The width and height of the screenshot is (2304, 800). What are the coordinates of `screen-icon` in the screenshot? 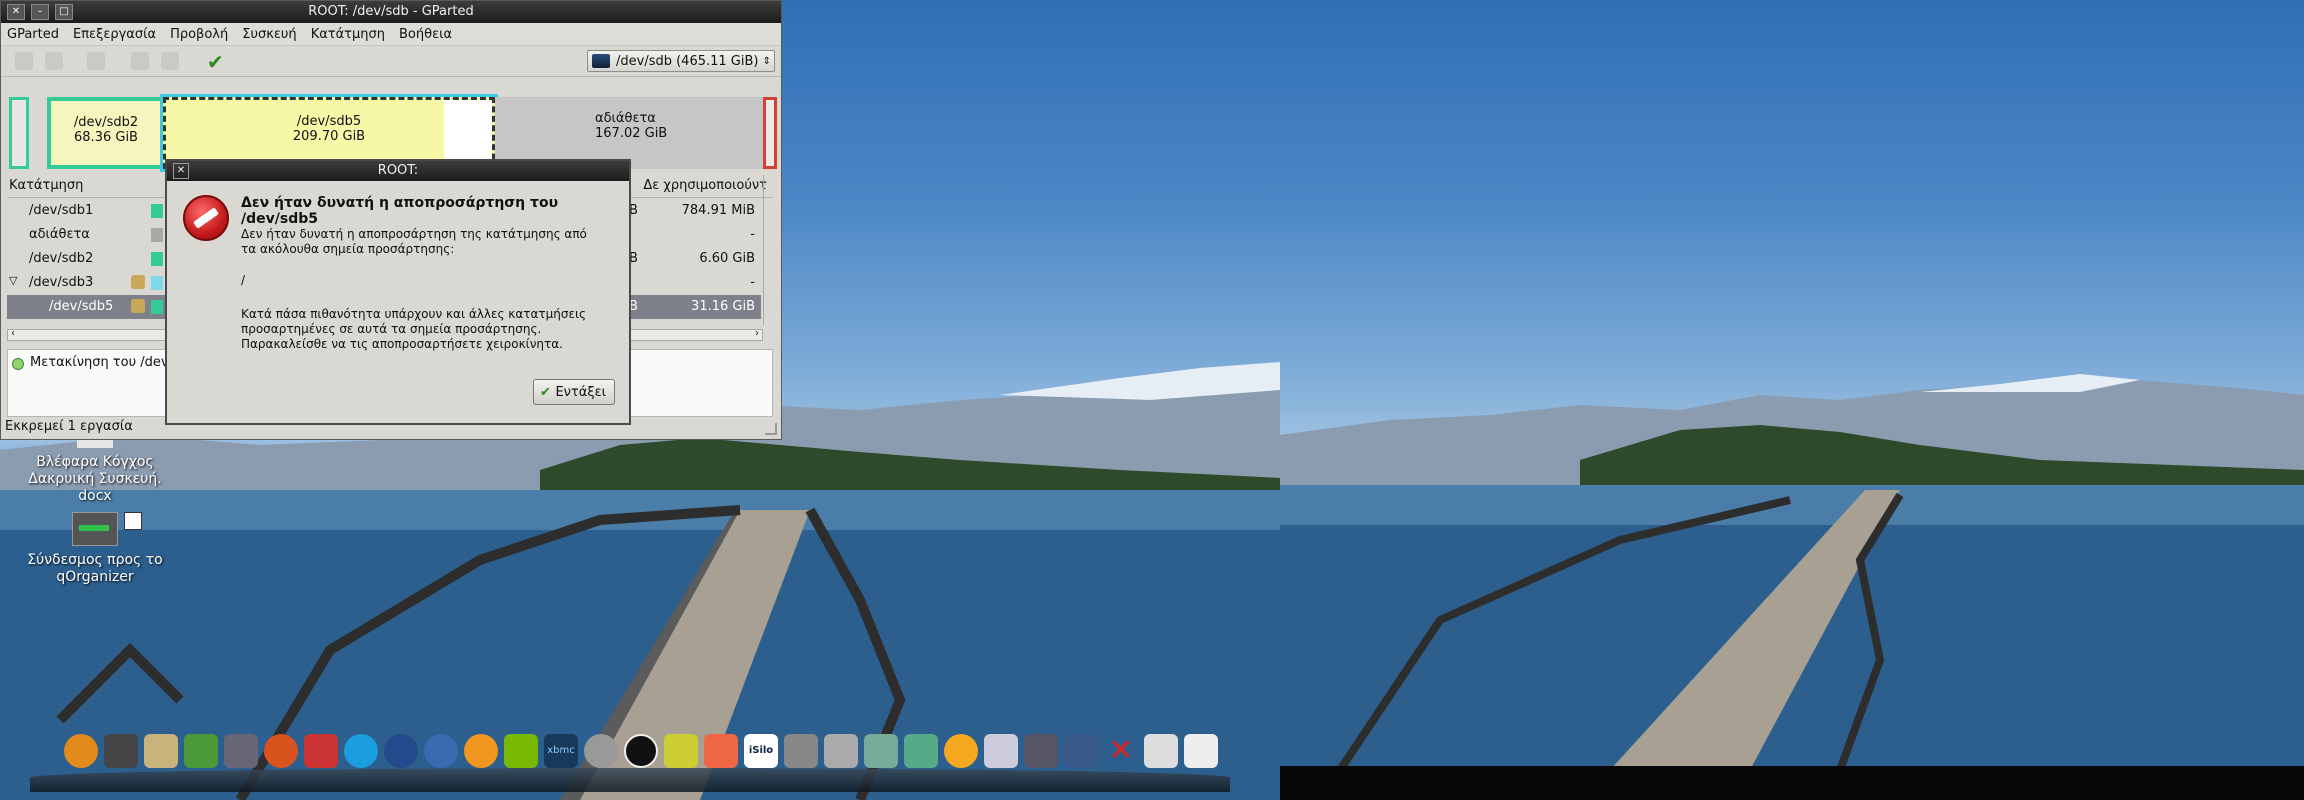 It's located at (1041, 751).